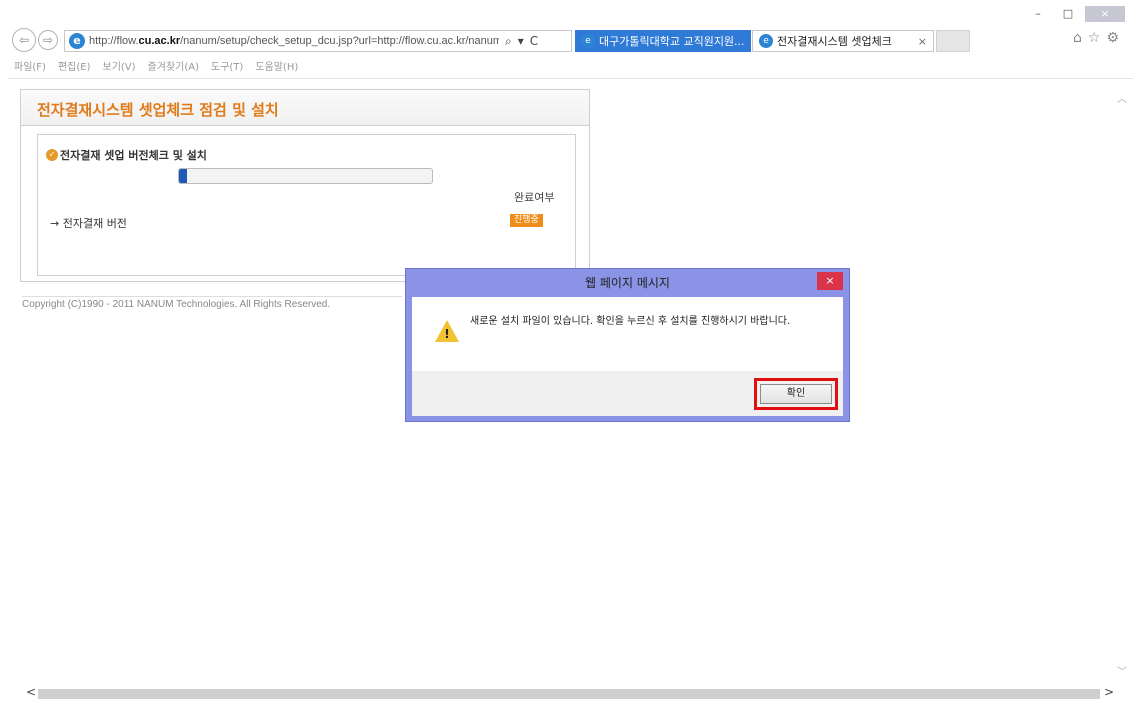  What do you see at coordinates (133, 155) in the screenshot?
I see `section-title: 전자결재 셋업 버전체크 및 설치` at bounding box center [133, 155].